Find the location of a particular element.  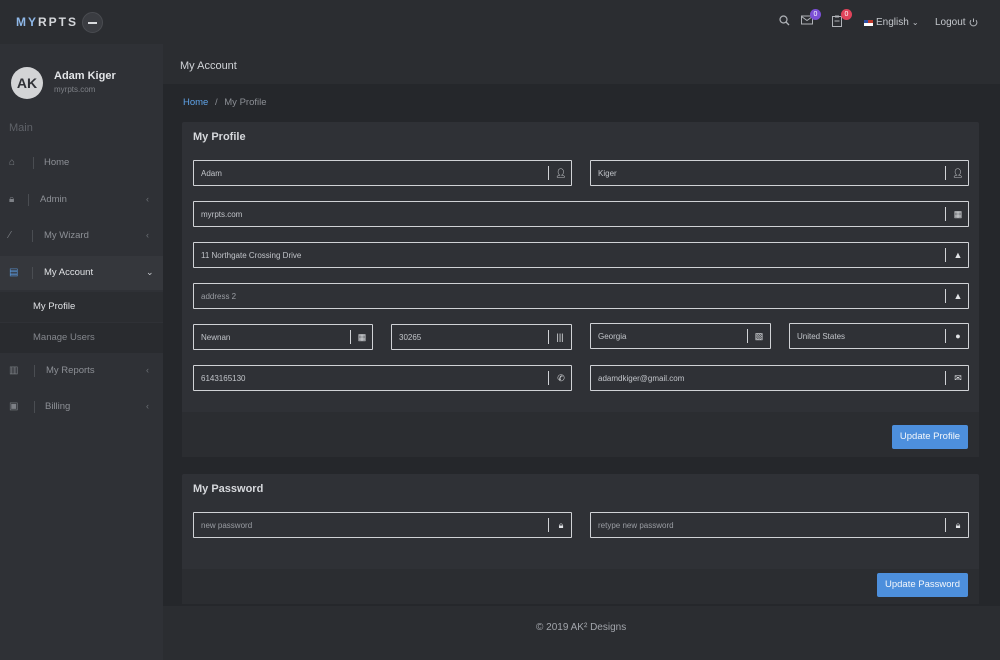

sidebar-item-home: ⌂ Home is located at coordinates (81, 163).